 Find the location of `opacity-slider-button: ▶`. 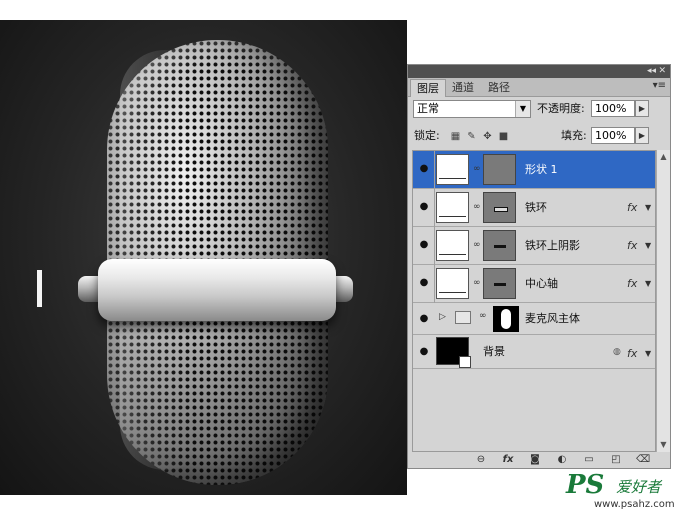

opacity-slider-button: ▶ is located at coordinates (642, 108).